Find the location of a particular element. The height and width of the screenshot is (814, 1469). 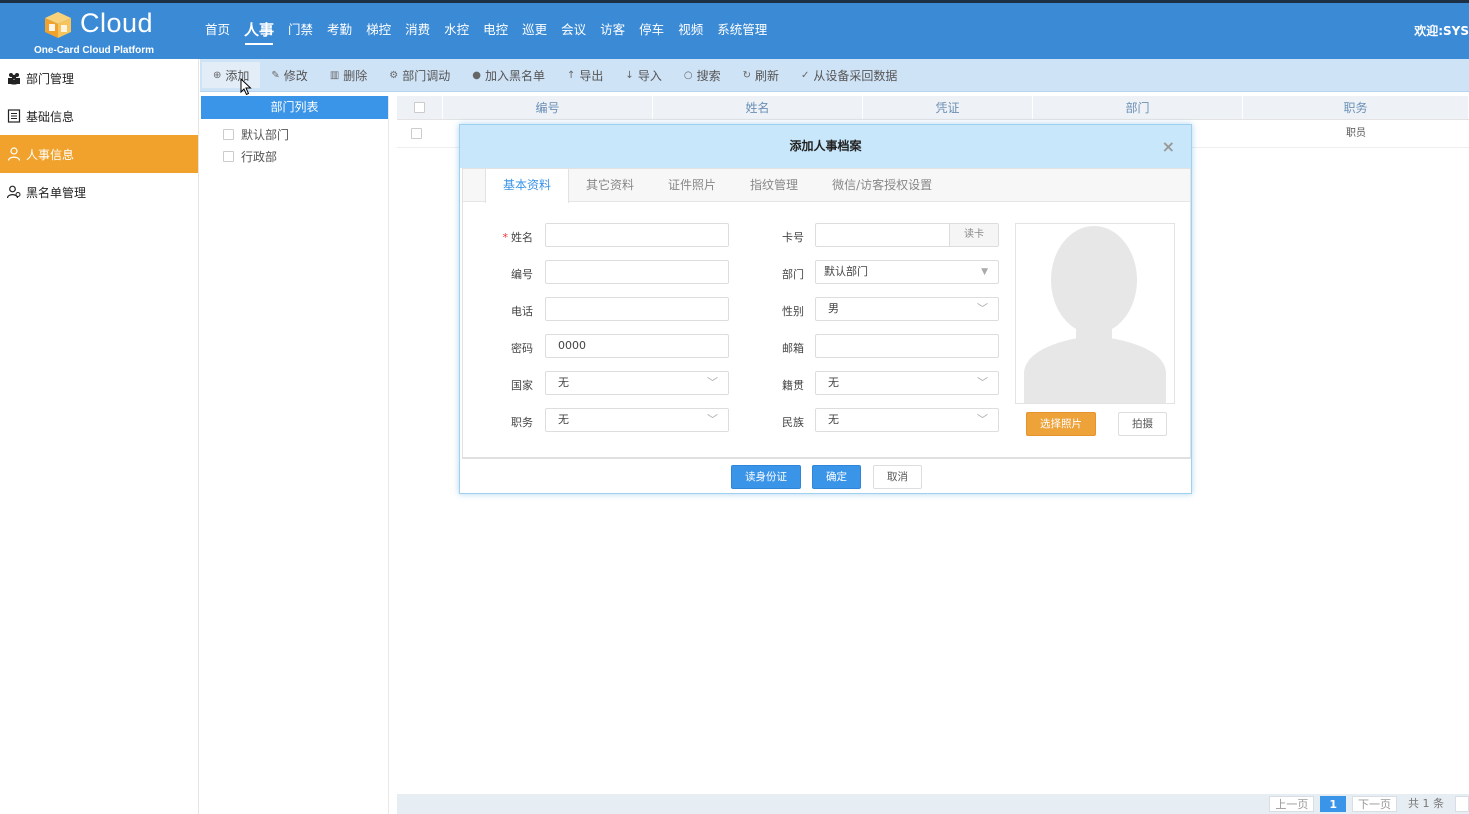

fetch-from-device-button: ✓ 从设备采回数据 is located at coordinates (849, 75).